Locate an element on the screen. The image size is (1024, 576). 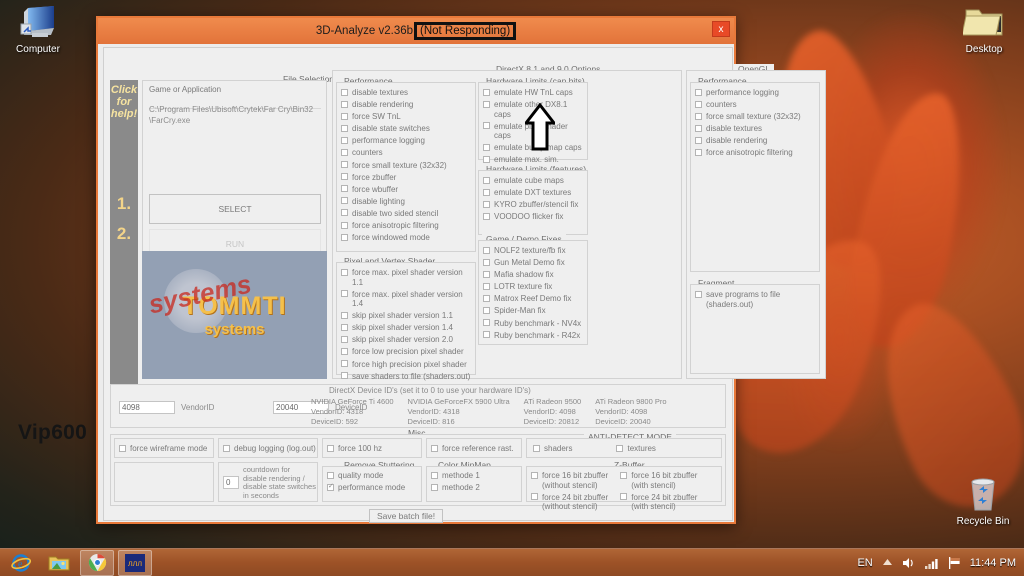
countdown-input is located at coordinates (231, 482).